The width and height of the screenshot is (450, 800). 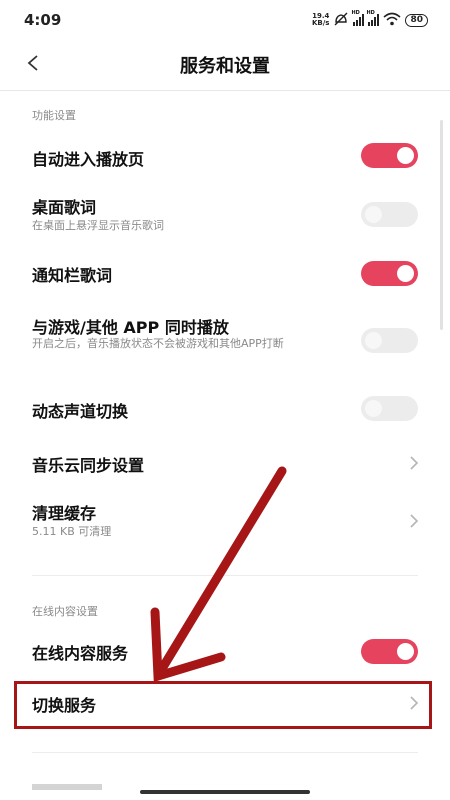 What do you see at coordinates (441, 225) in the screenshot?
I see `scrollbar` at bounding box center [441, 225].